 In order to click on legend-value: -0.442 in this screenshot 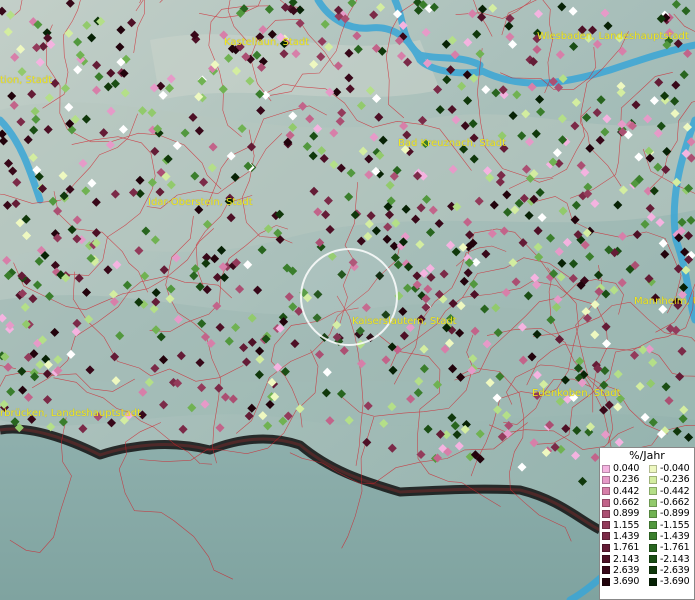, I will do `click(675, 491)`.